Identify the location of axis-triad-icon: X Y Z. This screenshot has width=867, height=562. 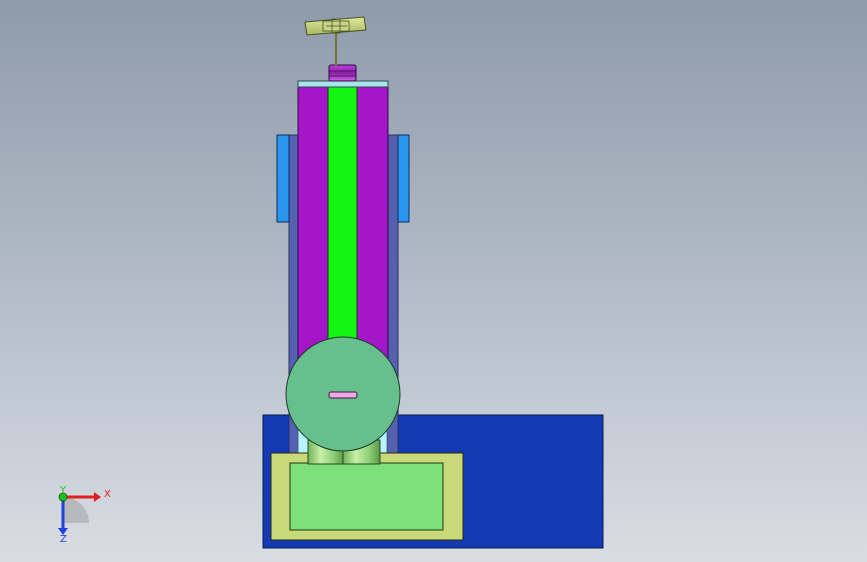
(84, 515).